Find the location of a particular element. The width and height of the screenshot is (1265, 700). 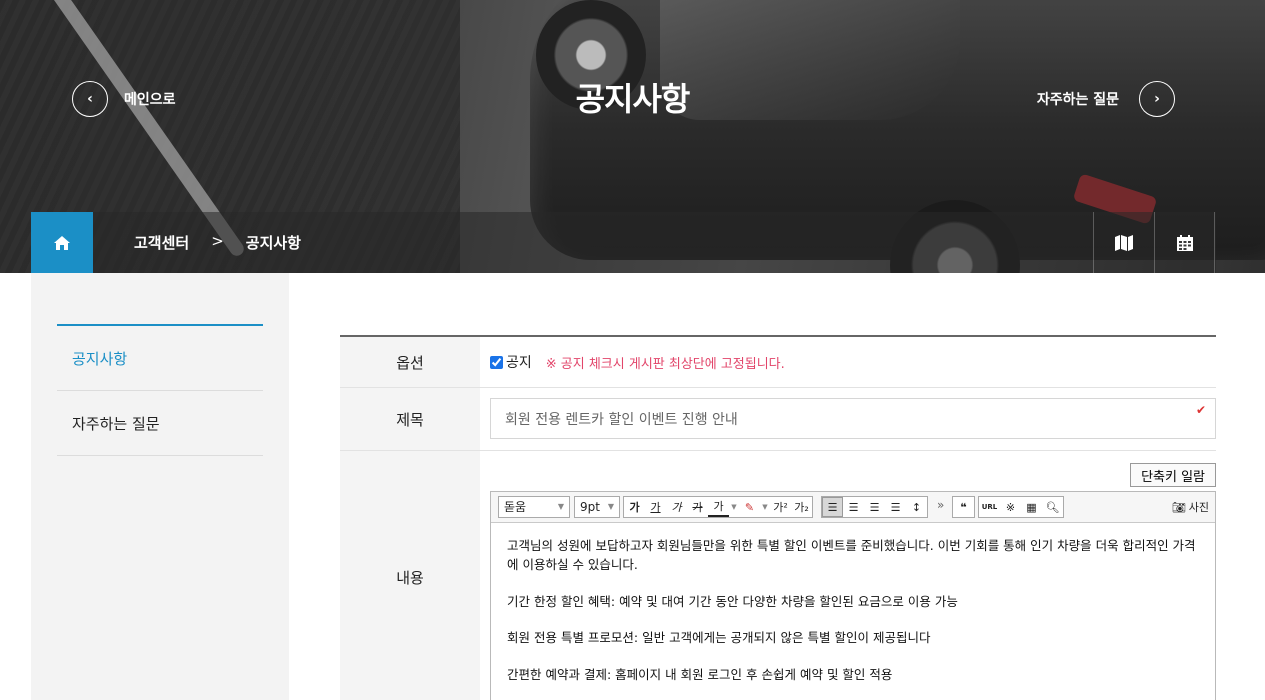

underline-button: 가 is located at coordinates (655, 507).